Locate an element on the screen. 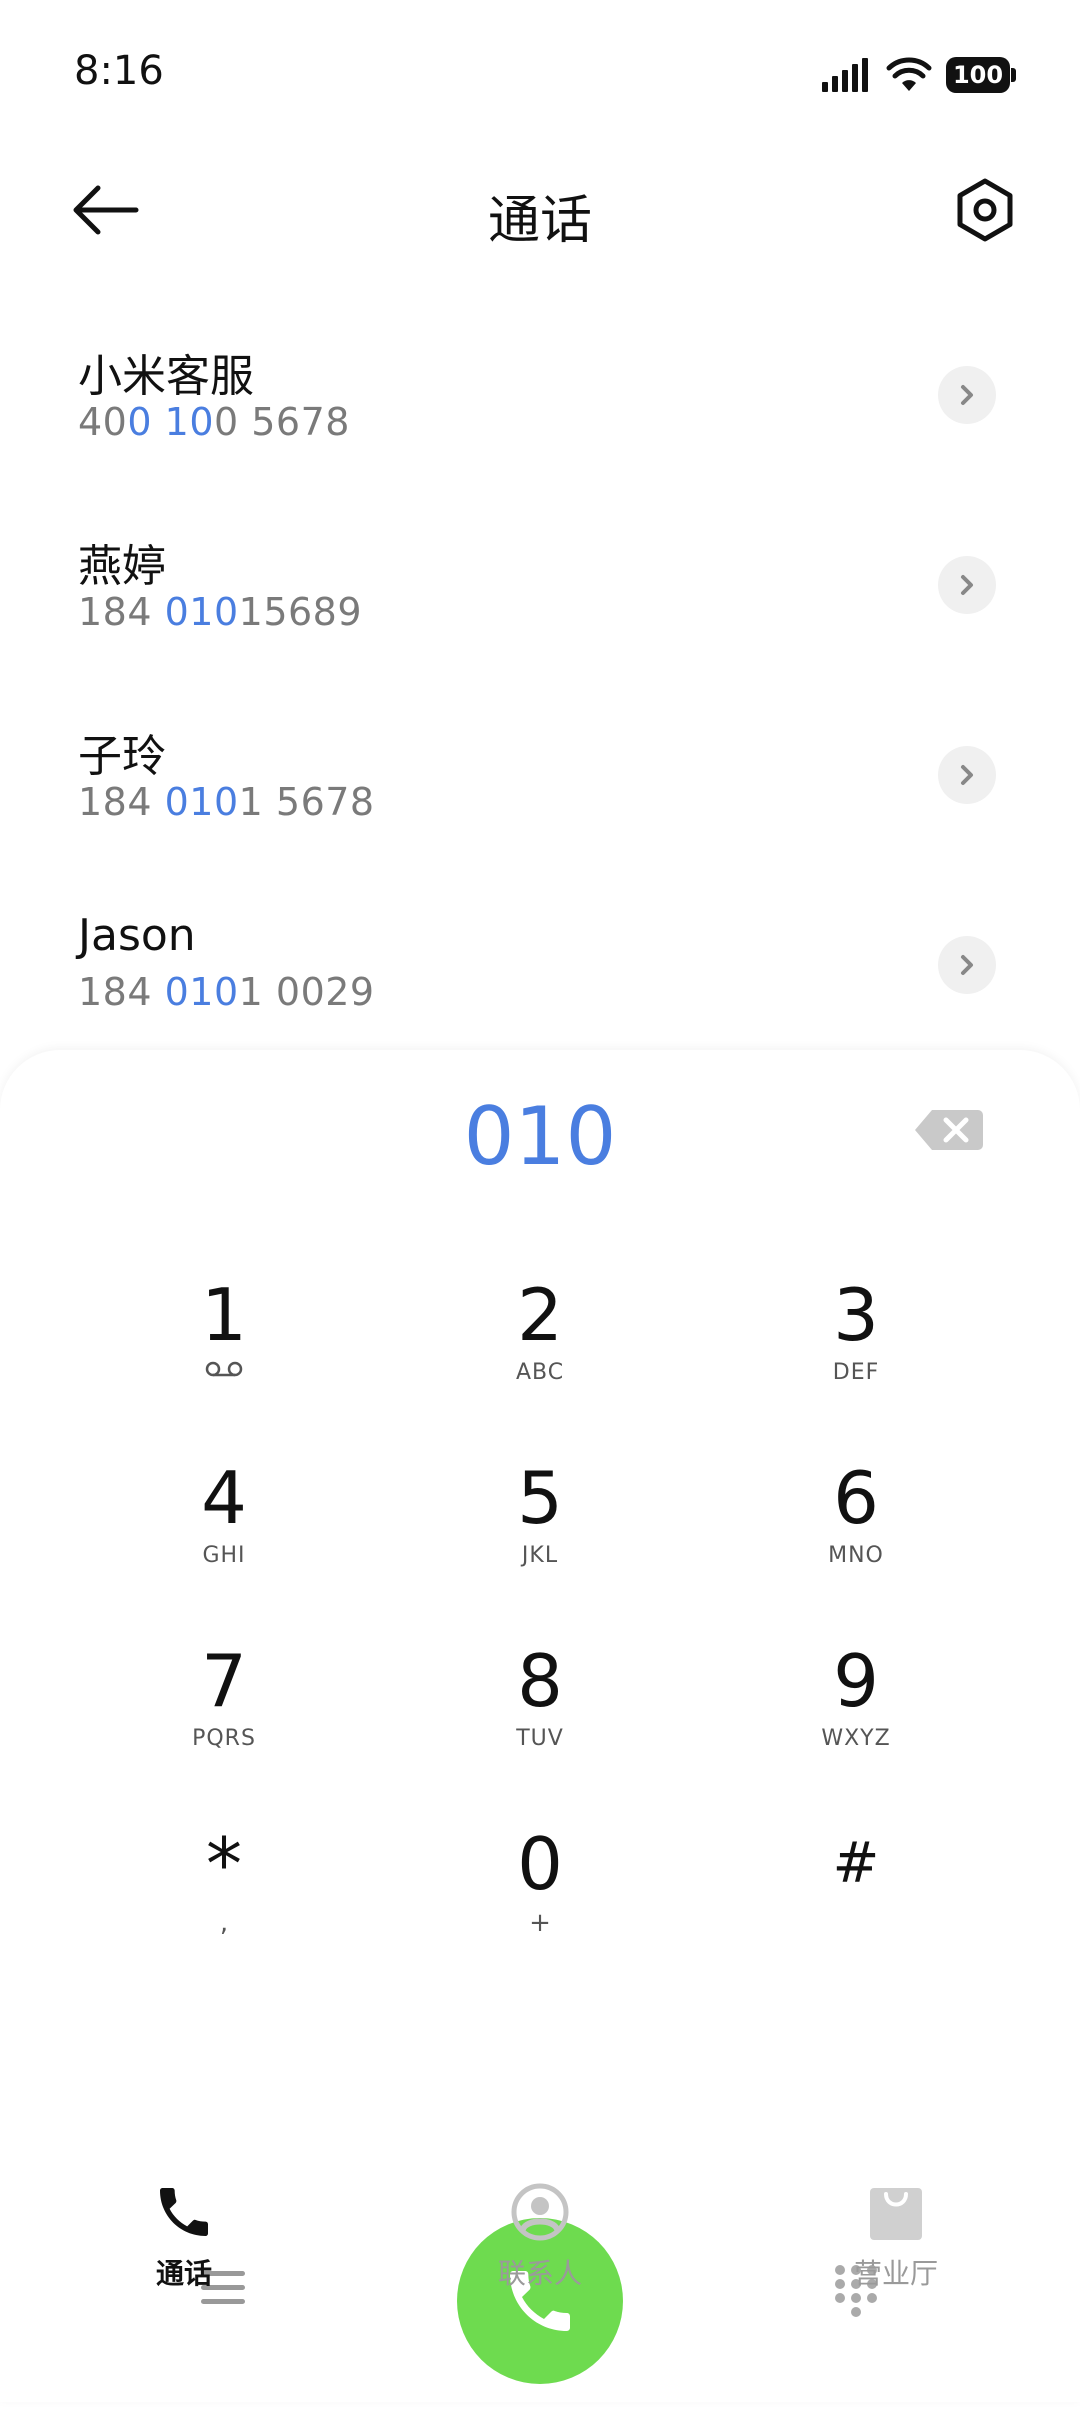 The height and width of the screenshot is (2420, 1080). key-2: 2 ABC is located at coordinates (540, 1340).